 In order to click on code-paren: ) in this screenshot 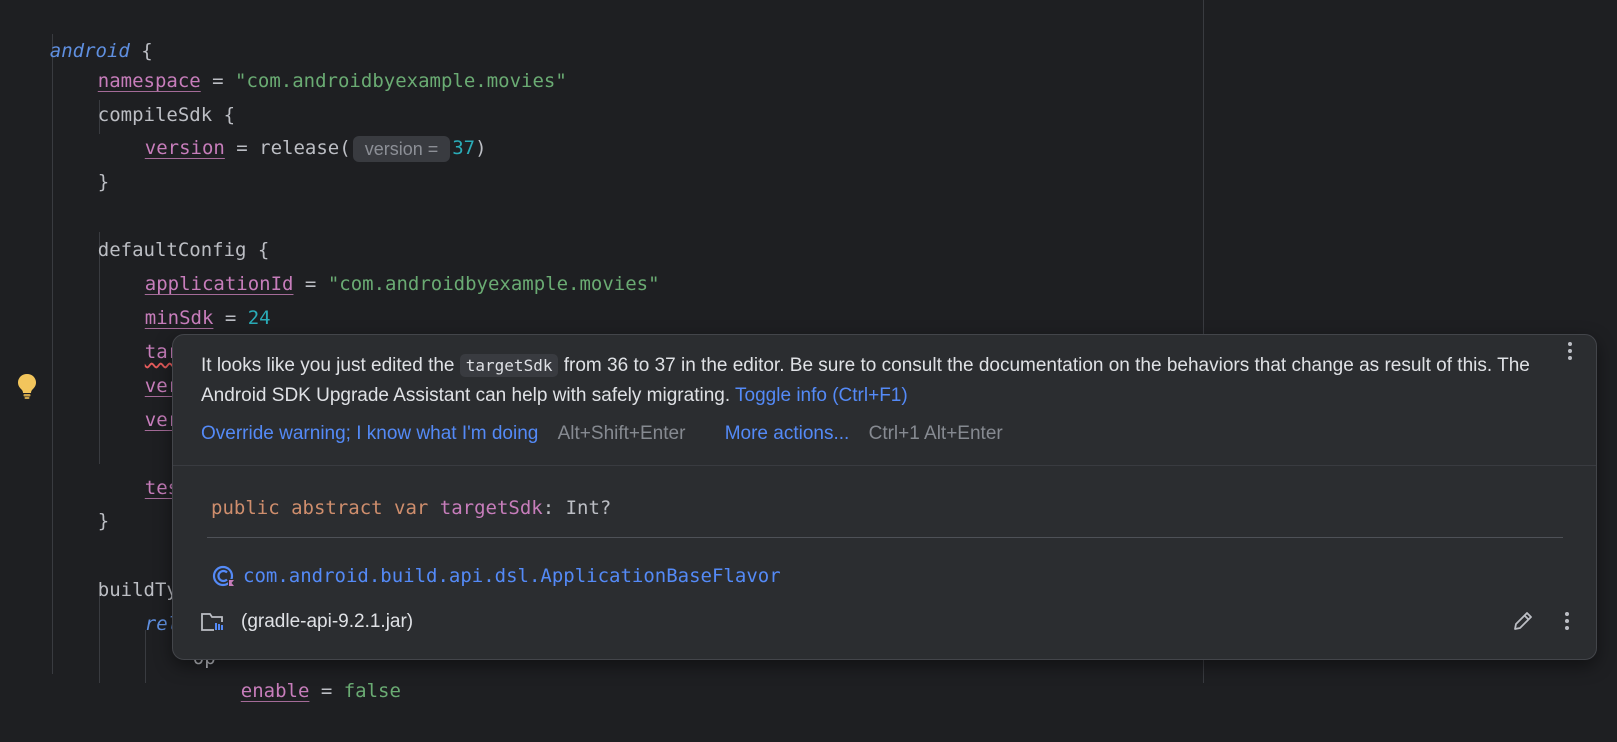, I will do `click(481, 148)`.